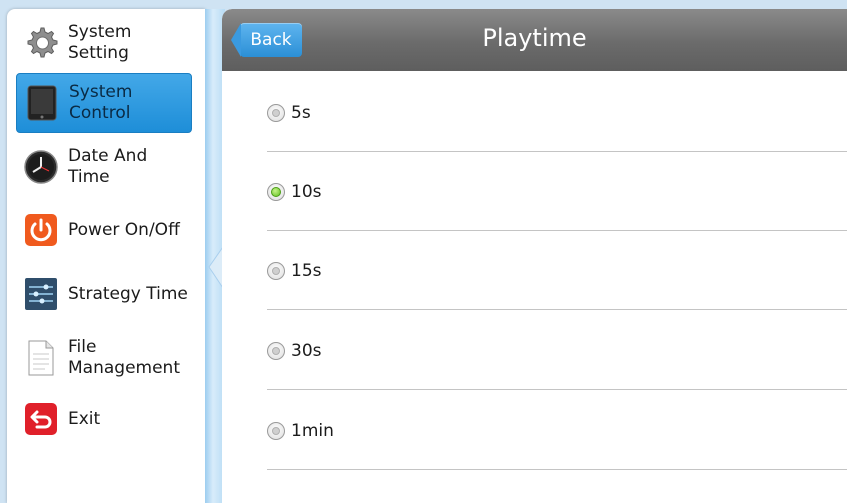 The image size is (847, 503). I want to click on sidebar-item-exit: Exit, so click(104, 419).